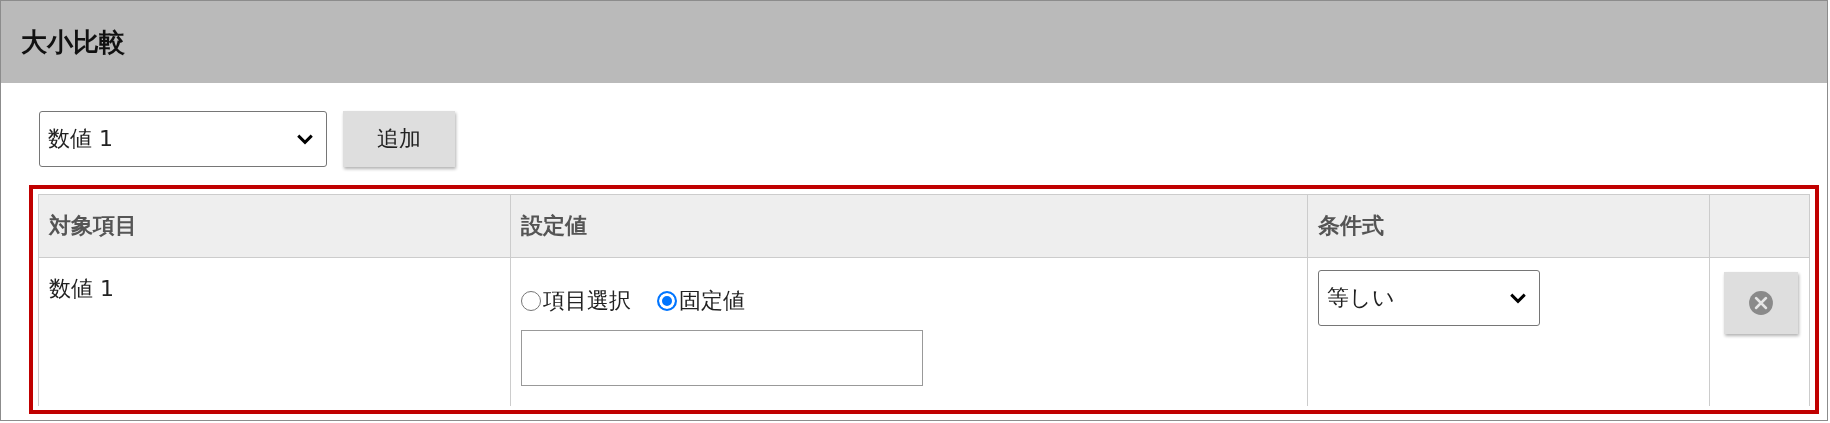 The image size is (1830, 423). I want to click on delete-button, so click(1761, 303).